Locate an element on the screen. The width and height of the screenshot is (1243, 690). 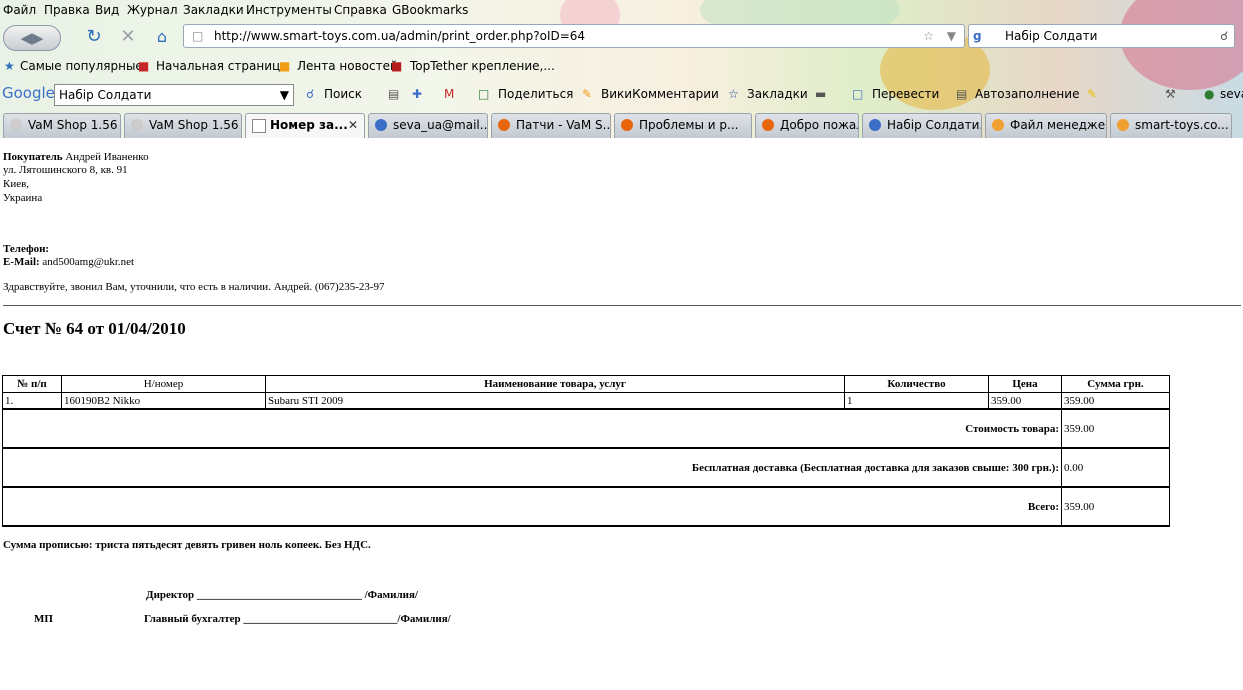
google-search-input: Набір Солдати ▼ is located at coordinates (174, 95).